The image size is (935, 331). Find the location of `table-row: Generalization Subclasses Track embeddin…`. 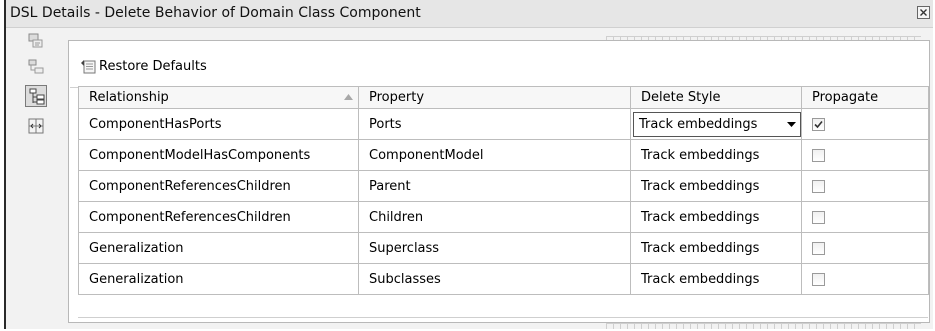

table-row: Generalization Subclasses Track embeddin… is located at coordinates (503, 279).